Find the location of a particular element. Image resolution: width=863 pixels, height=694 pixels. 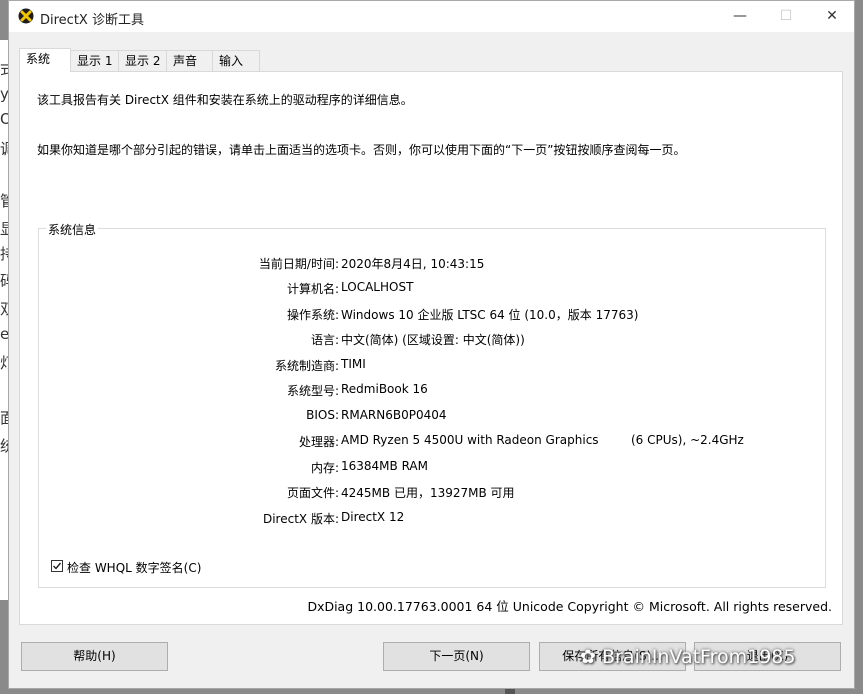

directx-x-icon is located at coordinates (26, 16).